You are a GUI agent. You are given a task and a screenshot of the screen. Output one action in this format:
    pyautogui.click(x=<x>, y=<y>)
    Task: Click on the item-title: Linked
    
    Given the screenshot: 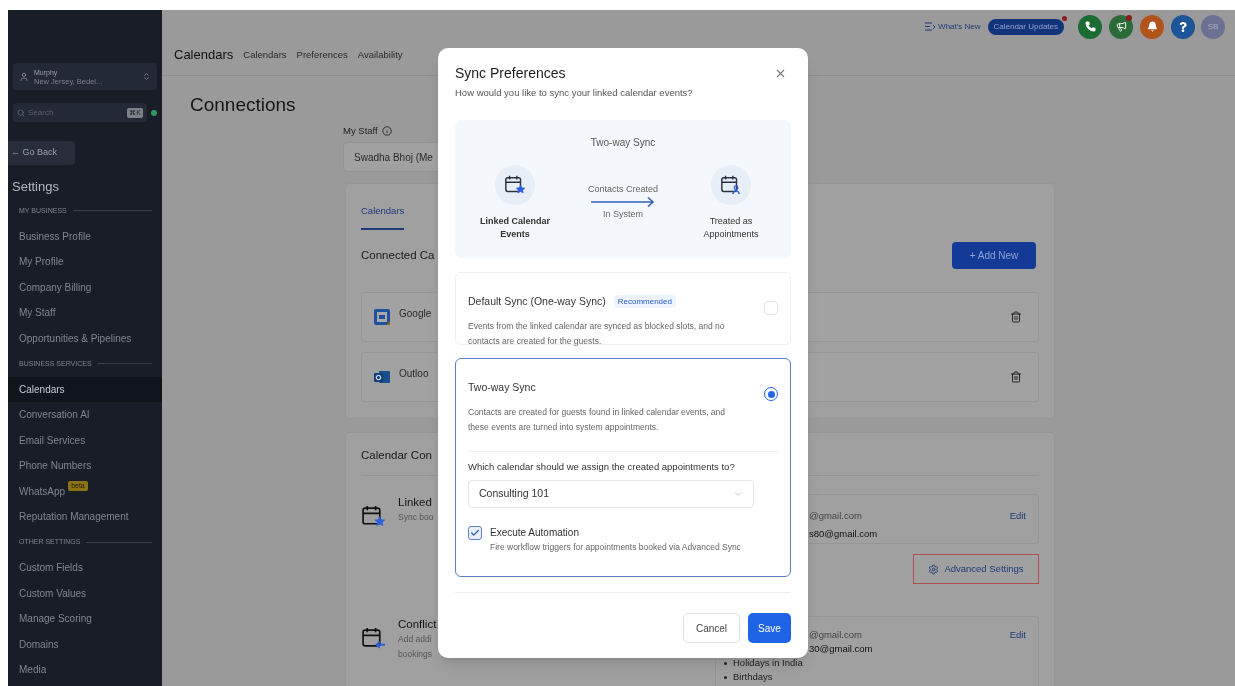 What is the action you would take?
    pyautogui.click(x=415, y=502)
    